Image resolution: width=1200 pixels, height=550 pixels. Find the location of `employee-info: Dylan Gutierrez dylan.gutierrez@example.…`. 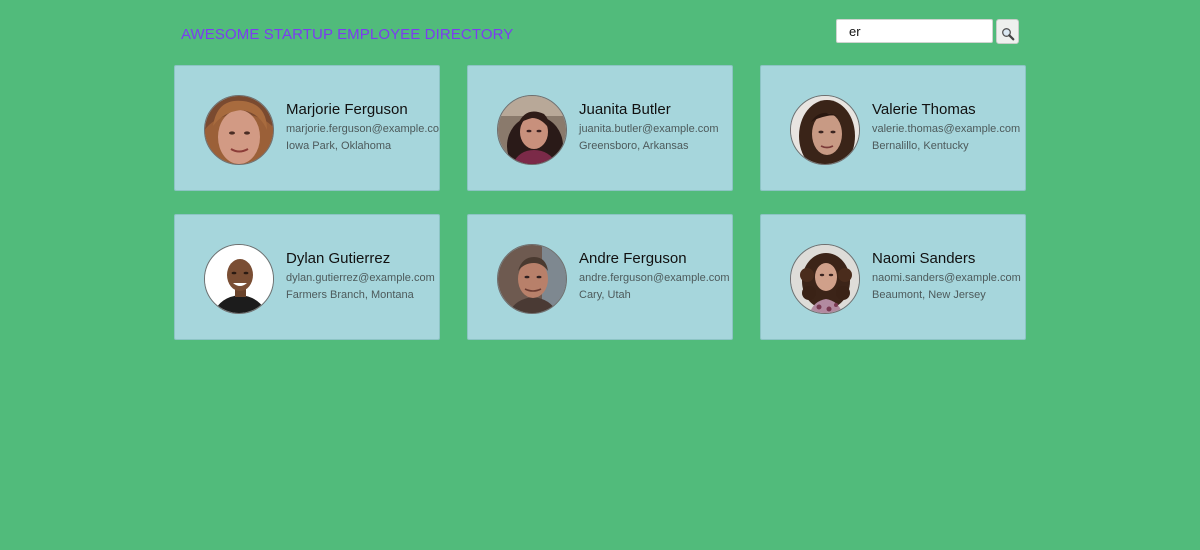

employee-info: Dylan Gutierrez dylan.gutierrez@example.… is located at coordinates (362, 276).